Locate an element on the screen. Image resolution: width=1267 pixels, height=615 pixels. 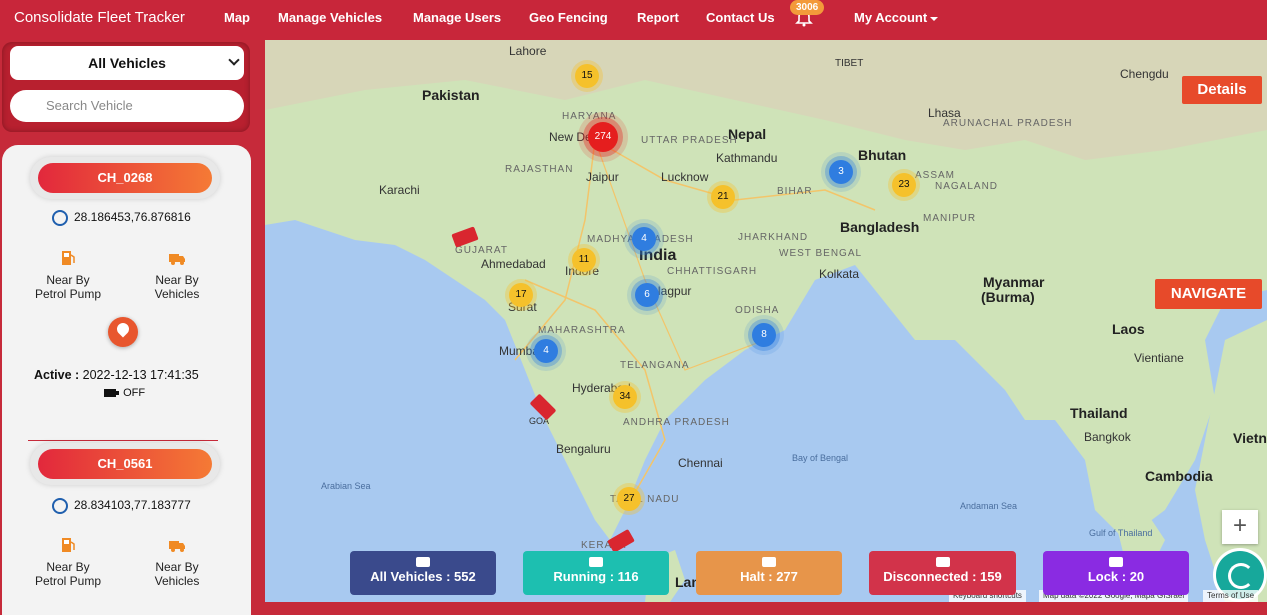
vehicle-filter-select: All Vehicles is located at coordinates (127, 63).